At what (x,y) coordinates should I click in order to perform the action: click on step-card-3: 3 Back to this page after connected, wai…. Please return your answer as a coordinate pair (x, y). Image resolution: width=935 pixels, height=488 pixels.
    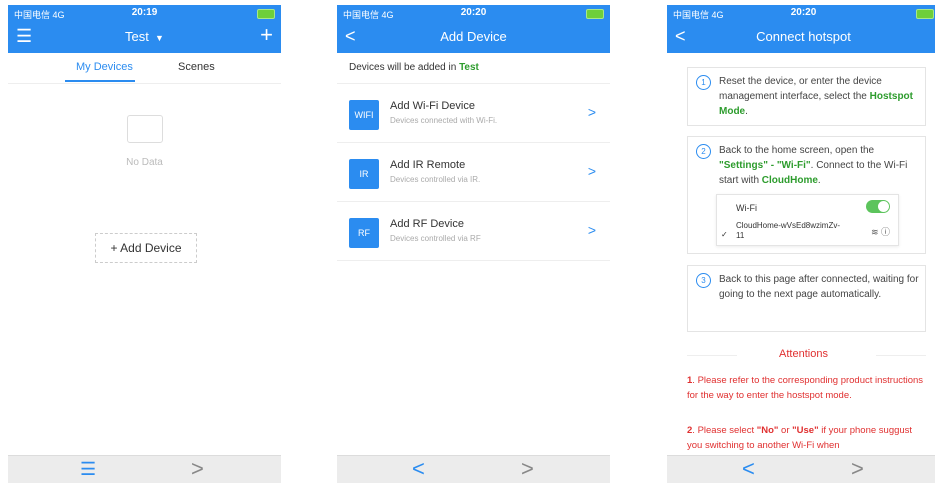
    Looking at the image, I should click on (806, 298).